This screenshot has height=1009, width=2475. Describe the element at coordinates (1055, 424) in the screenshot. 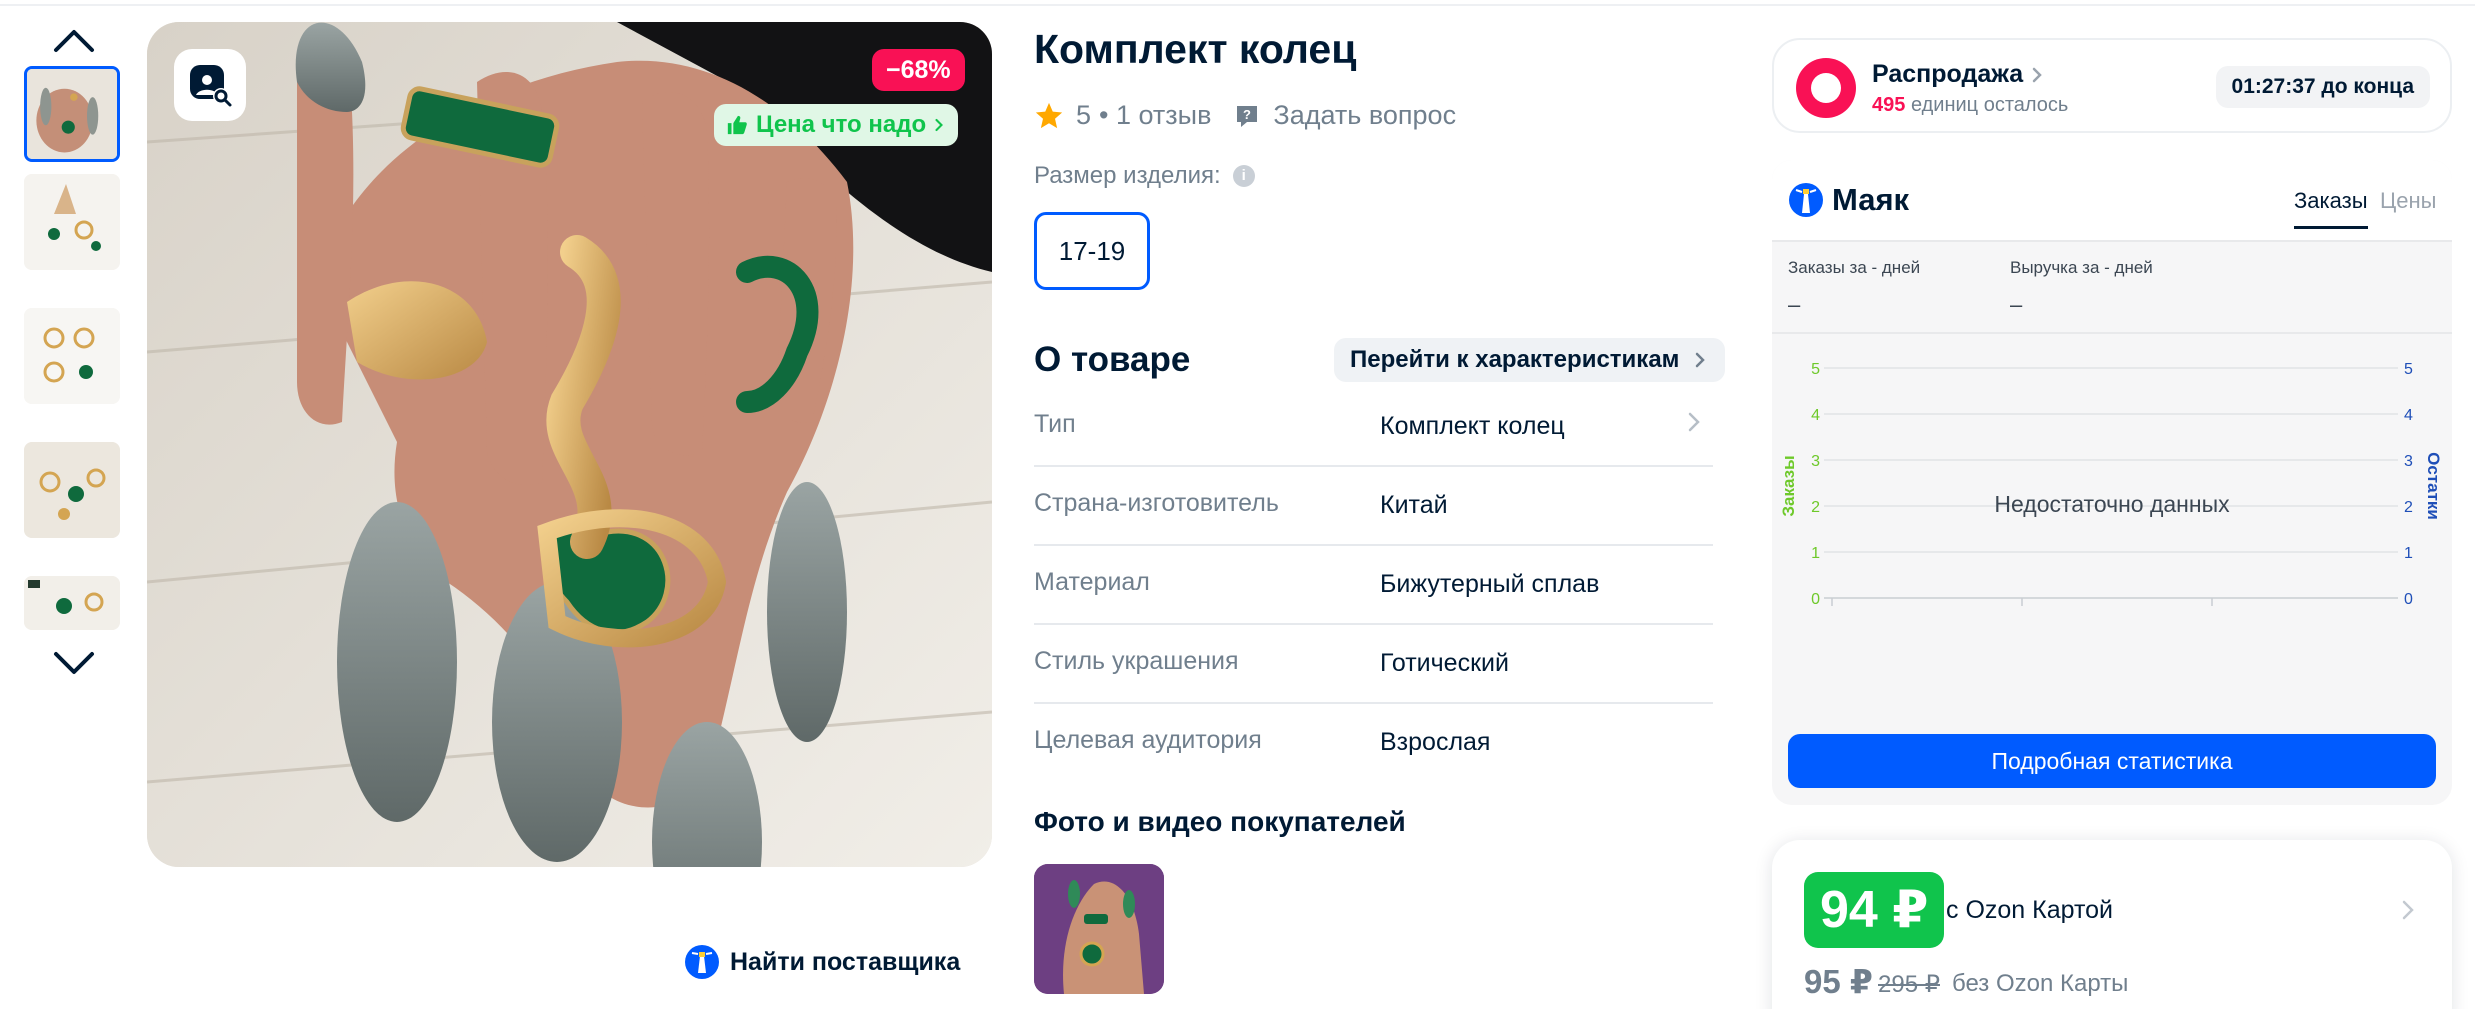

I see `spec-key: Тип` at that location.